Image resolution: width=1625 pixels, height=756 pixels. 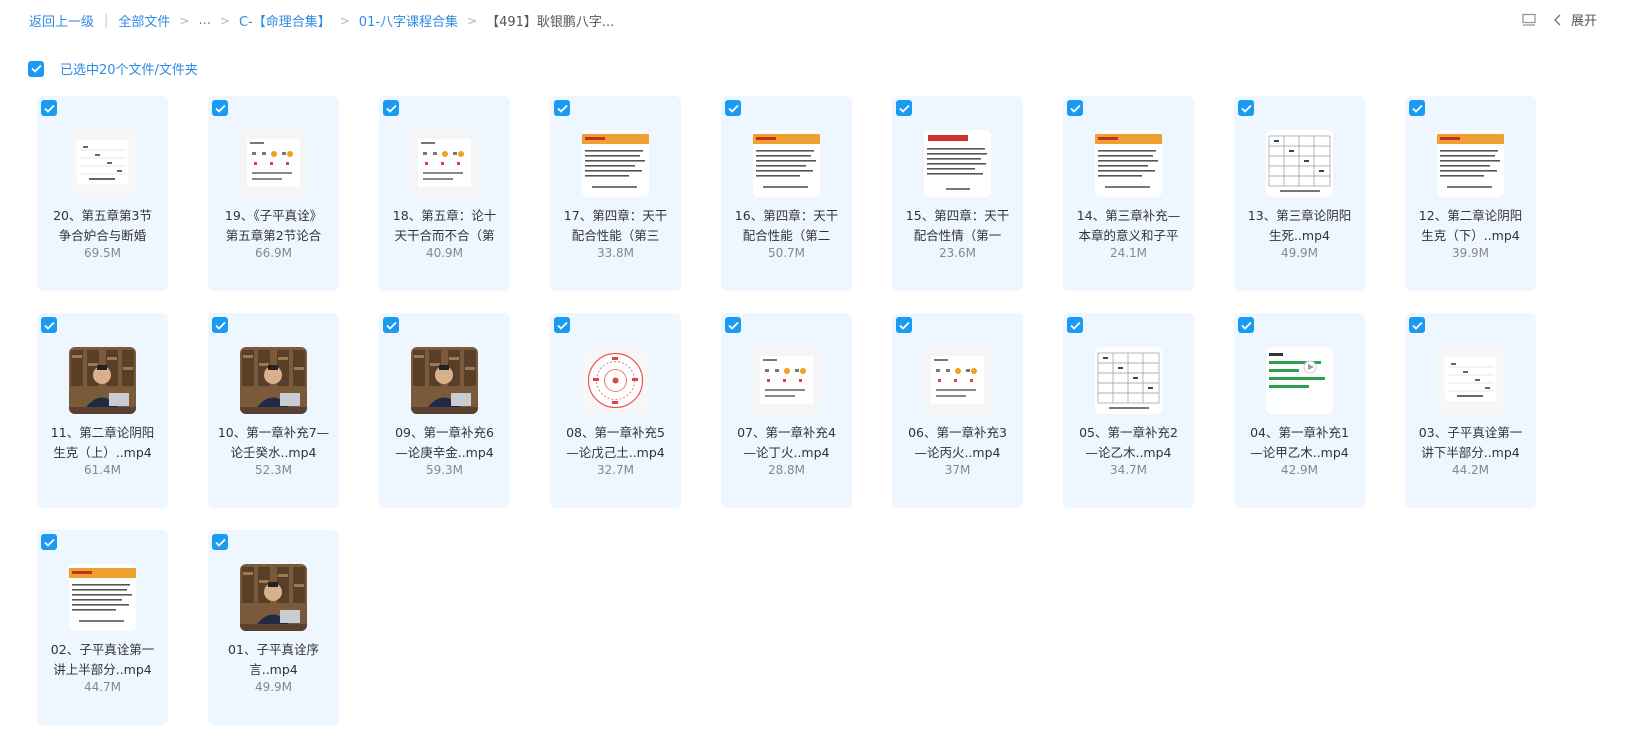 What do you see at coordinates (102, 253) in the screenshot?
I see `file-size: 69.5M` at bounding box center [102, 253].